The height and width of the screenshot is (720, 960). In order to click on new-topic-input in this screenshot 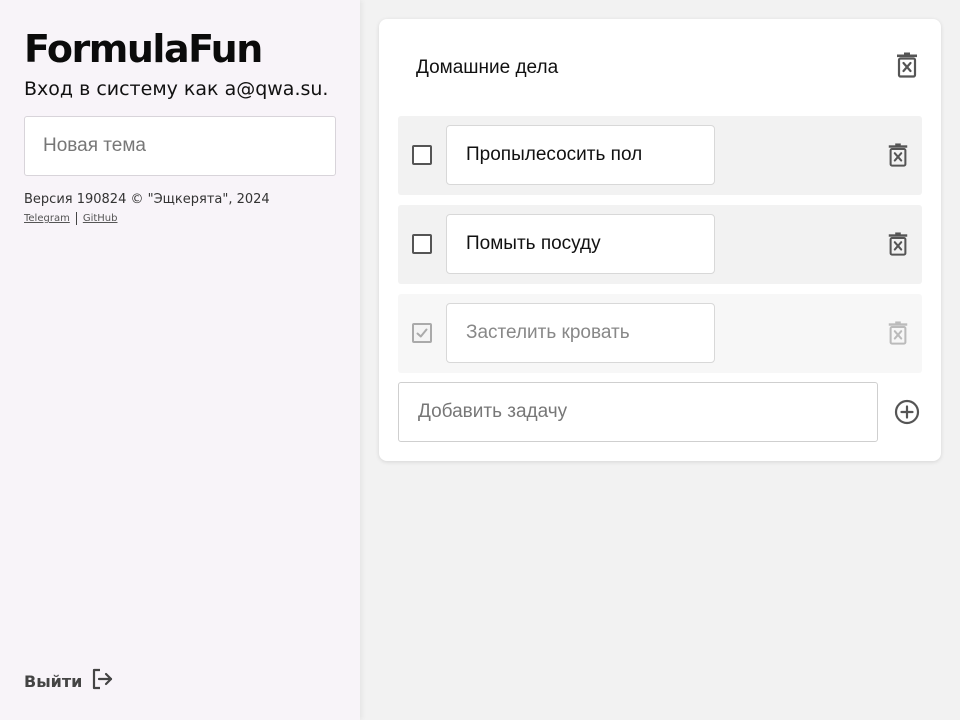, I will do `click(180, 146)`.